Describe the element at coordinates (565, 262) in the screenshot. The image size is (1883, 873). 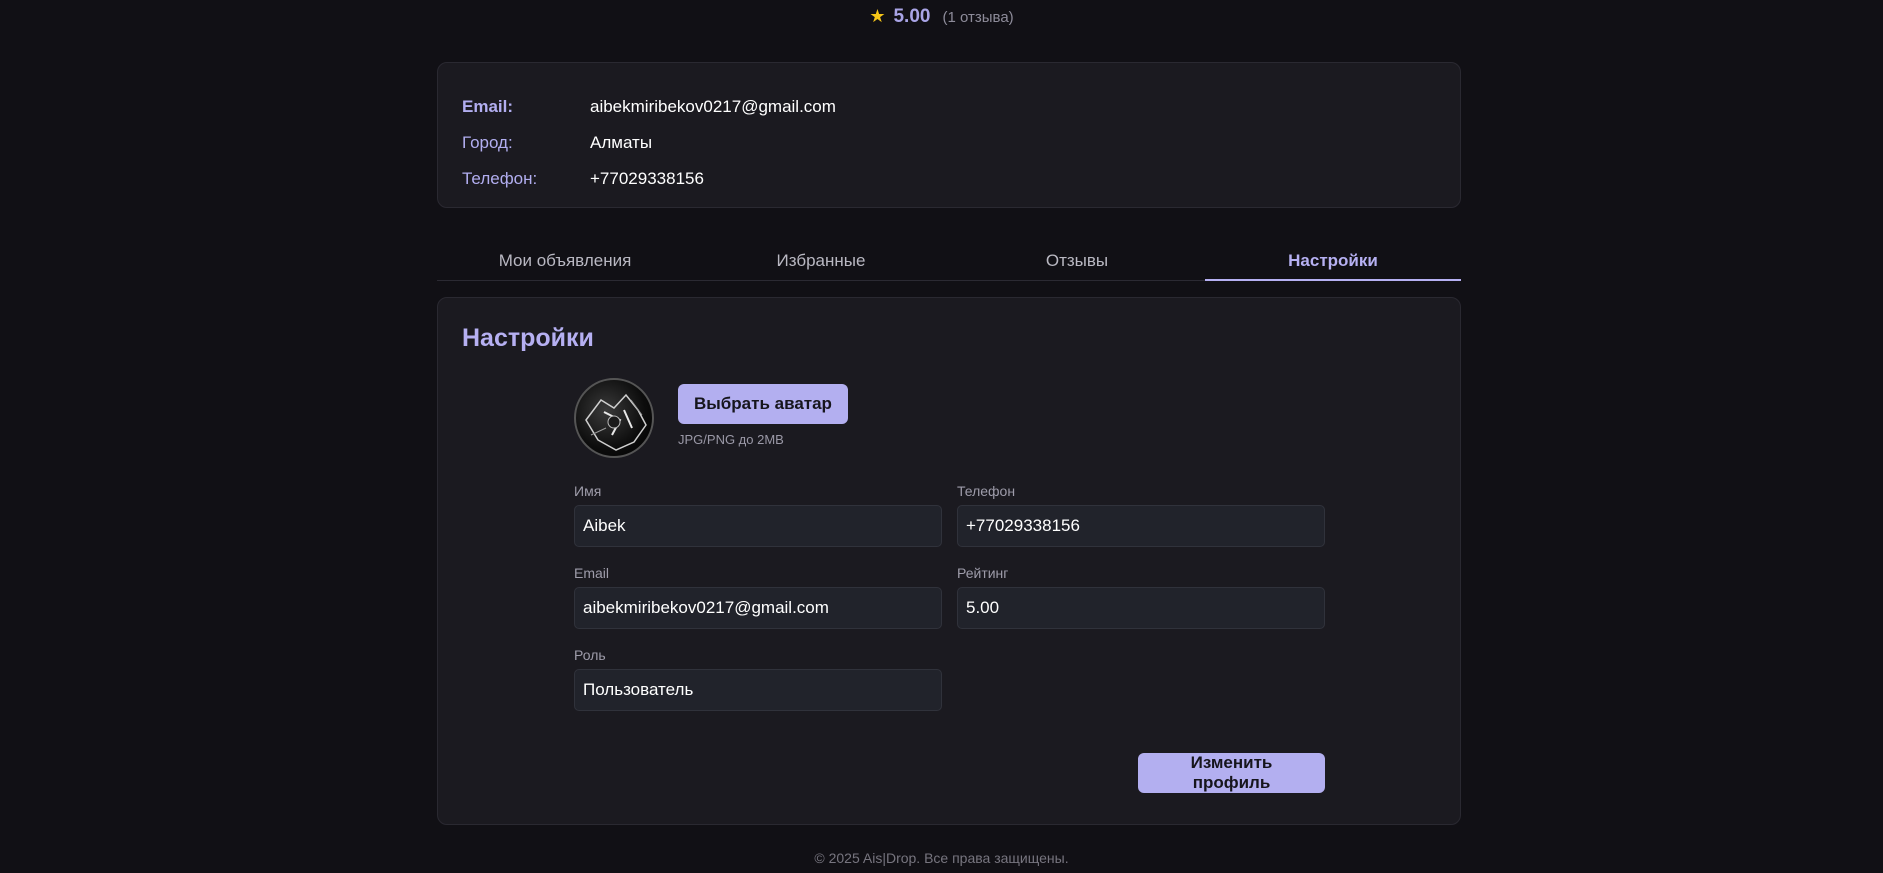
I see `tab-my-listings: Мои объявления` at that location.